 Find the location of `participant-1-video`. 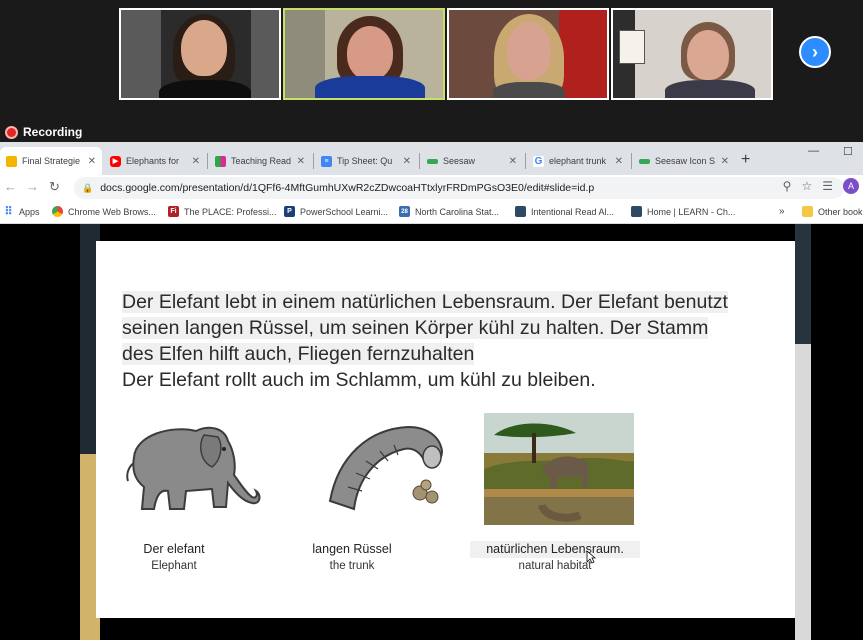

participant-1-video is located at coordinates (200, 54).